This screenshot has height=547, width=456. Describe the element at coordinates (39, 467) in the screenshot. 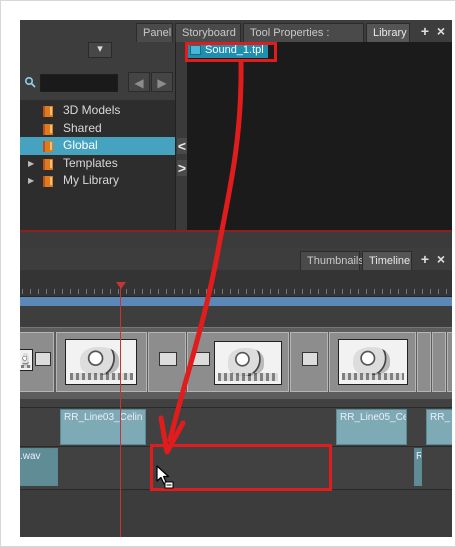

I see `sound-clip: .wav` at that location.